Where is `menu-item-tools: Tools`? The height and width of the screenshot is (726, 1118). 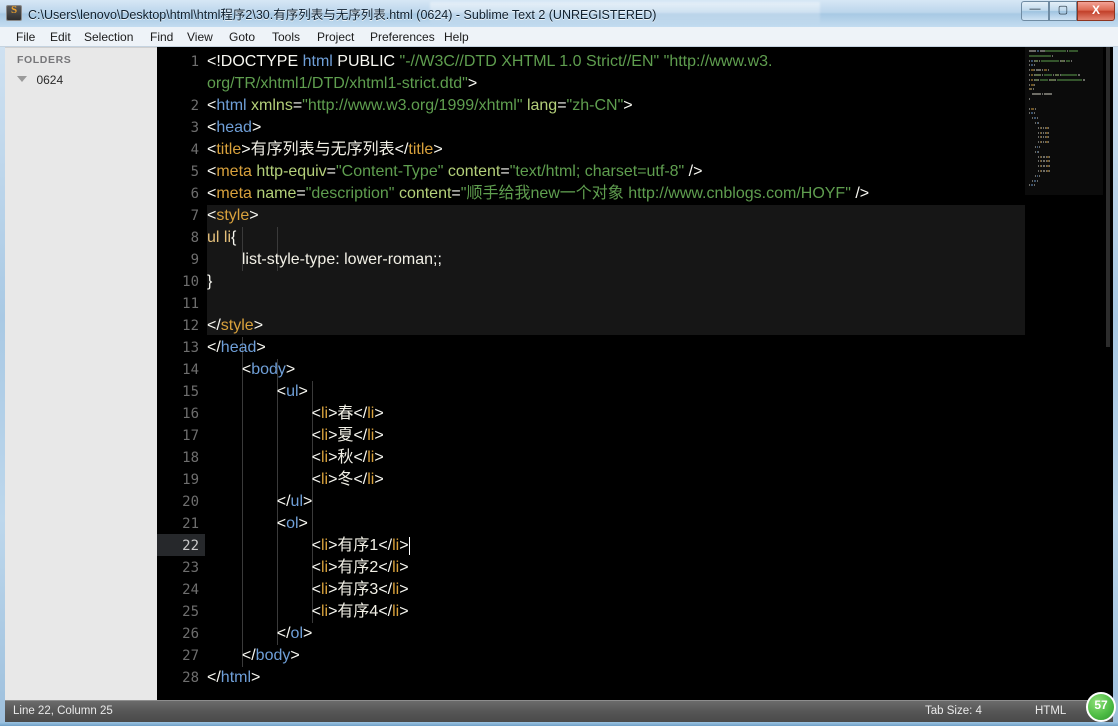 menu-item-tools: Tools is located at coordinates (286, 37).